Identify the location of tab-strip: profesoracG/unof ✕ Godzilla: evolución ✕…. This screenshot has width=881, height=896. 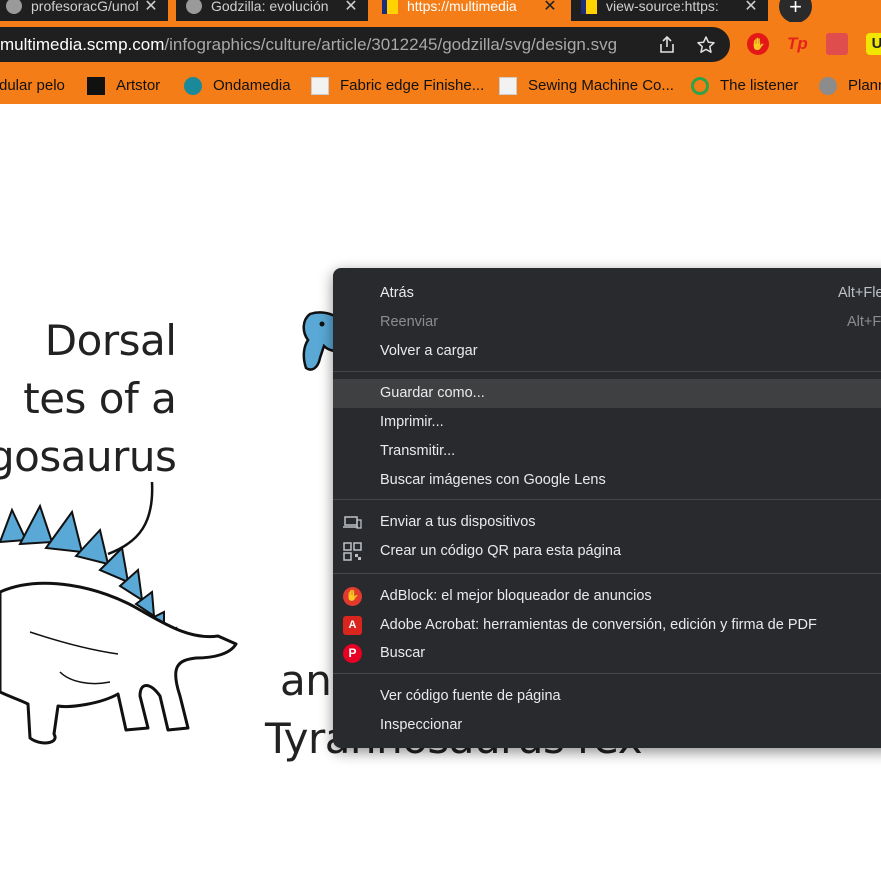
(440, 11).